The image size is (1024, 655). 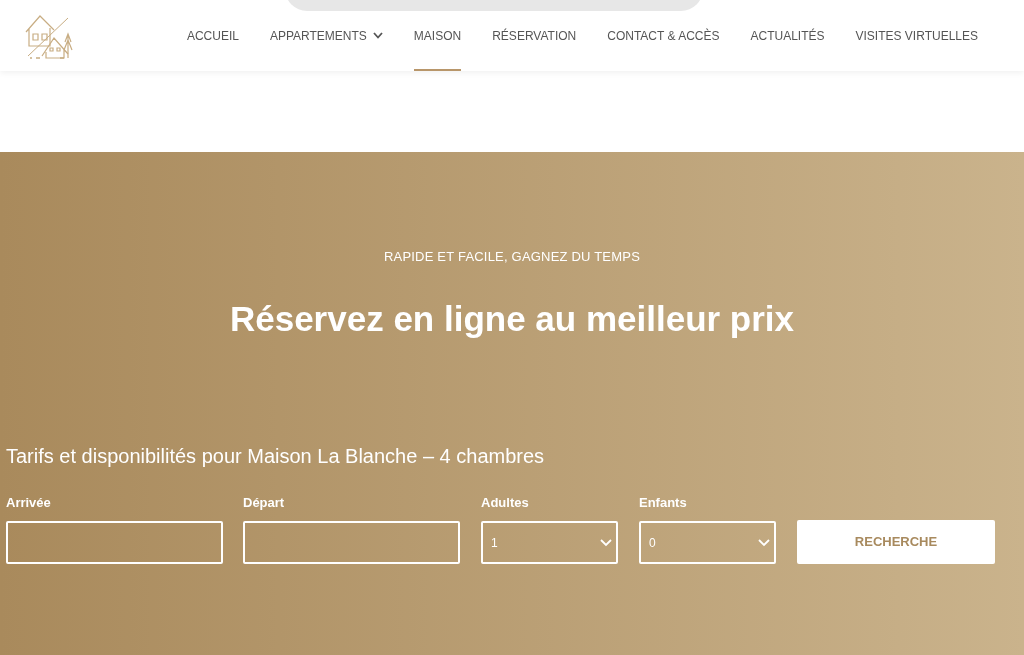 I want to click on hero-title: Réservez en ligne au meilleur prix, so click(x=512, y=319).